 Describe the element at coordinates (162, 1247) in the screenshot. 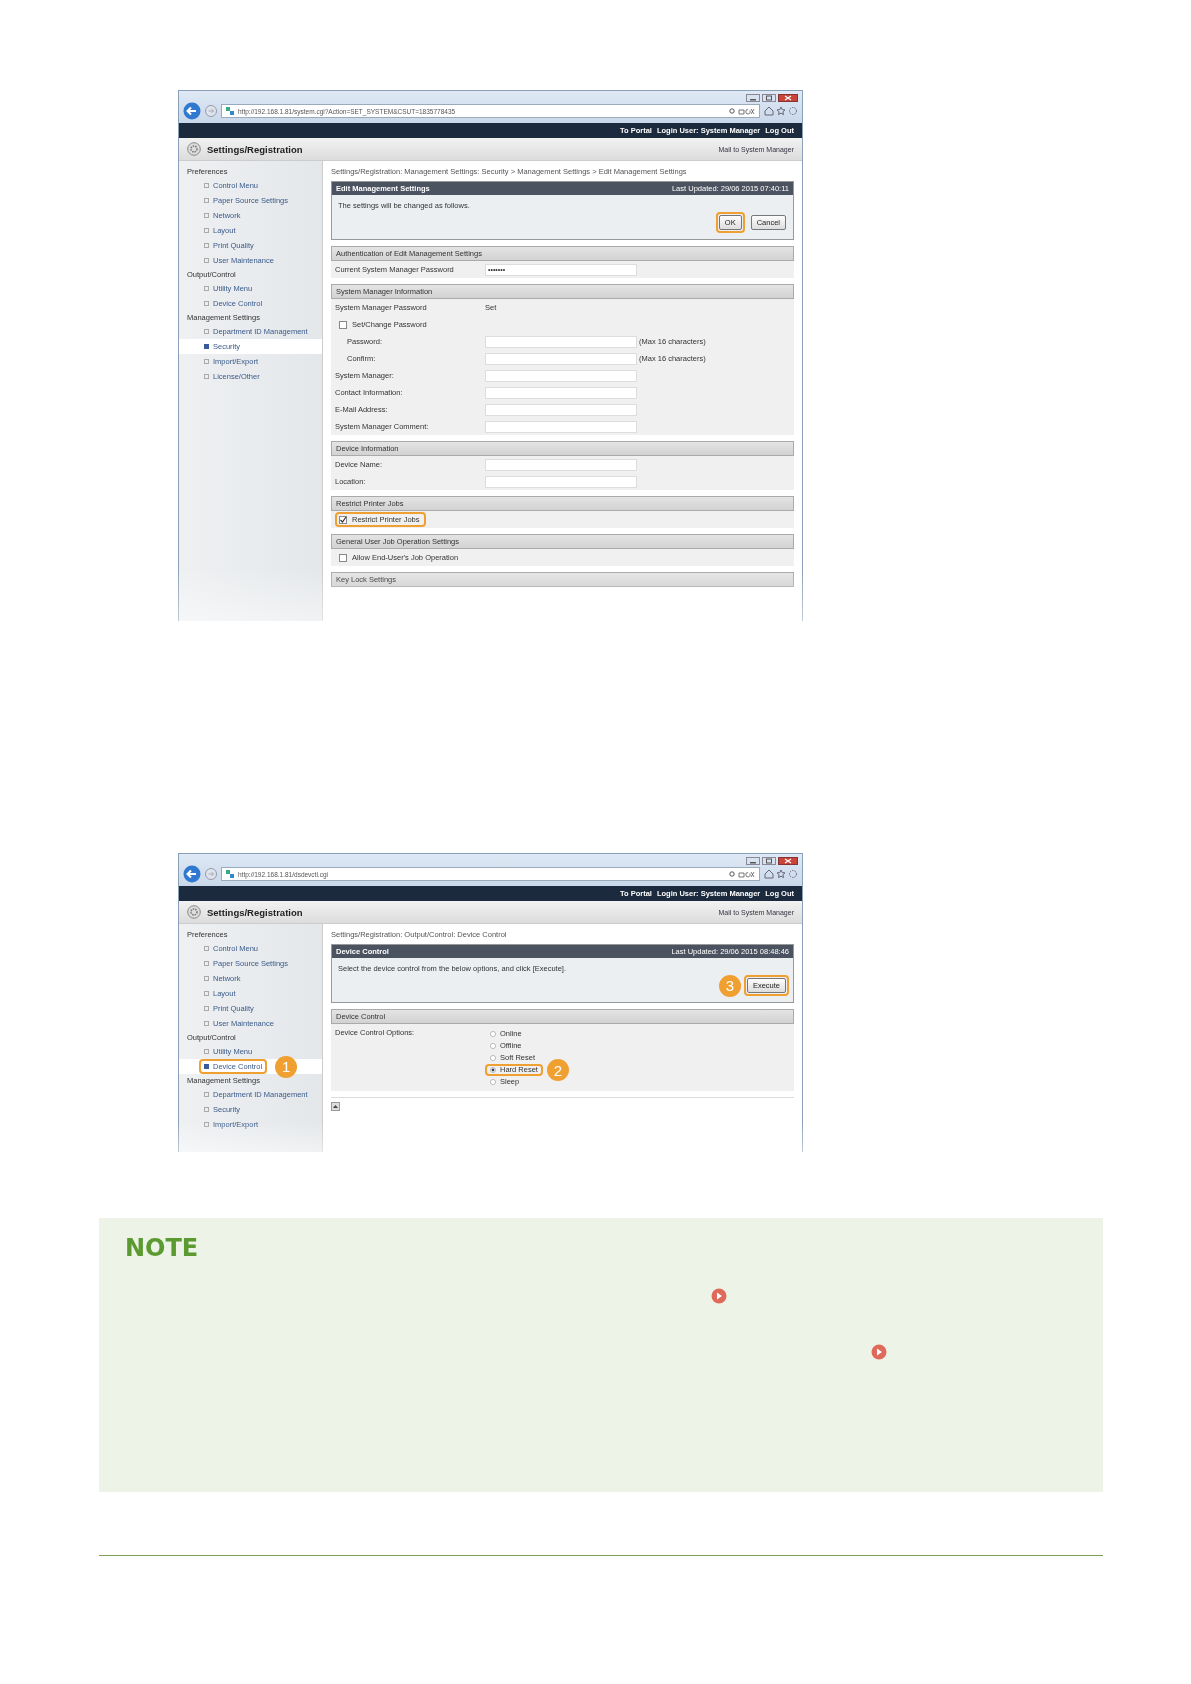

I see `note-title: NOTE` at that location.